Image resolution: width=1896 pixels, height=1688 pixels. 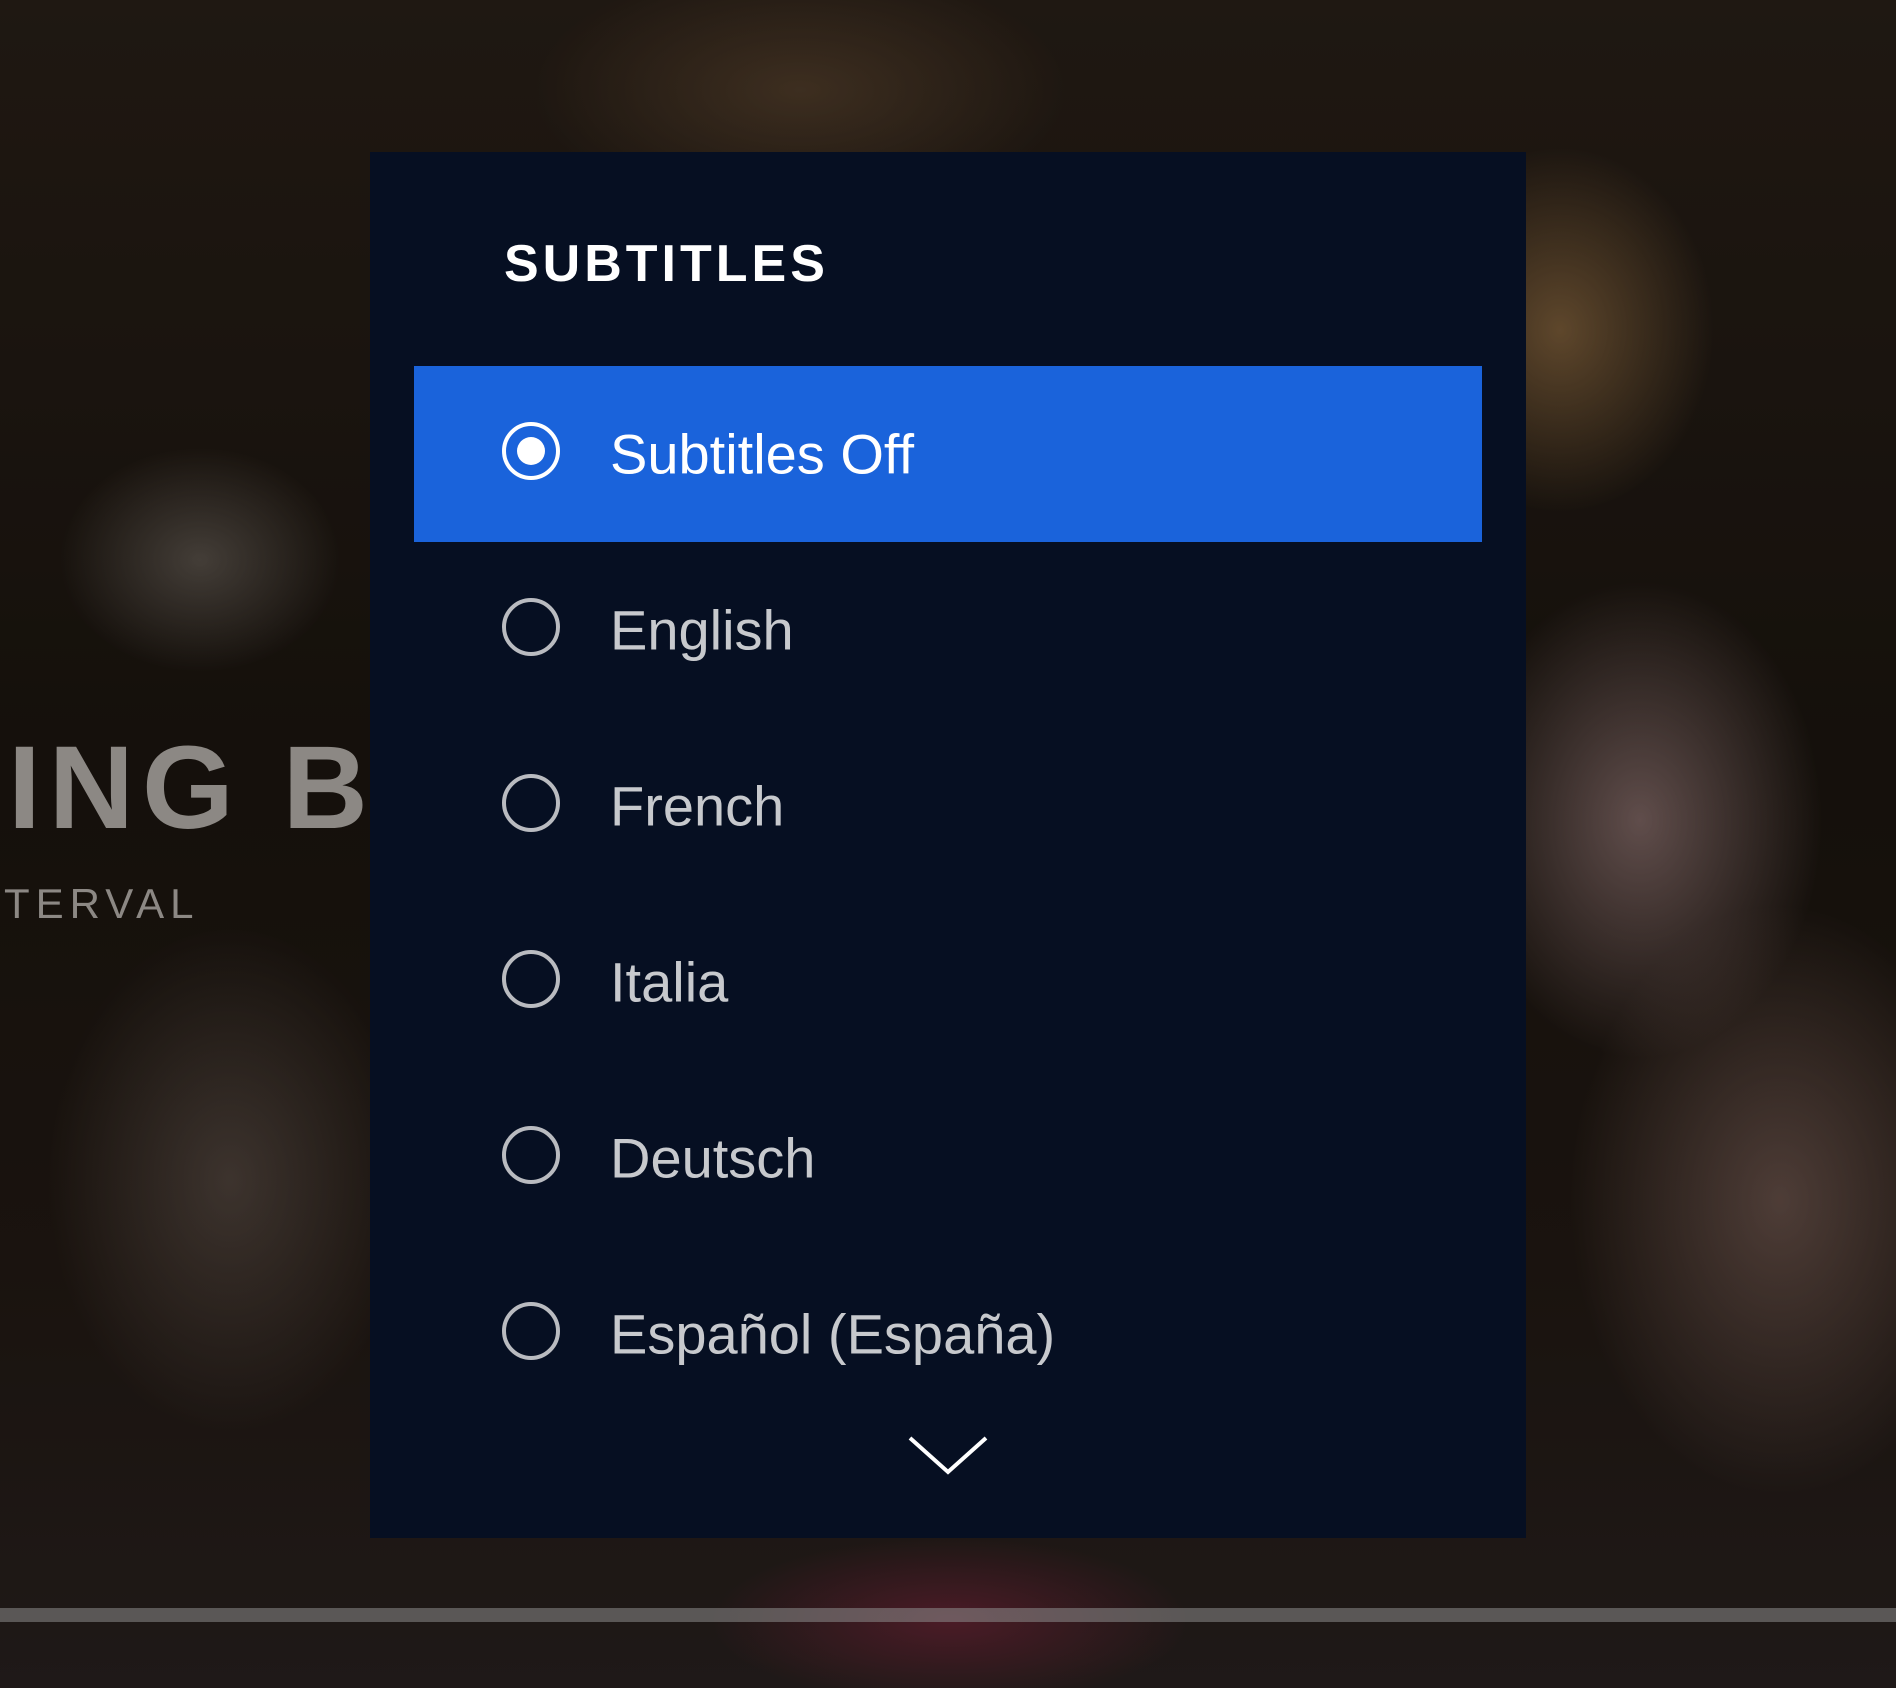 What do you see at coordinates (192, 788) in the screenshot?
I see `video-title-text: ING B` at bounding box center [192, 788].